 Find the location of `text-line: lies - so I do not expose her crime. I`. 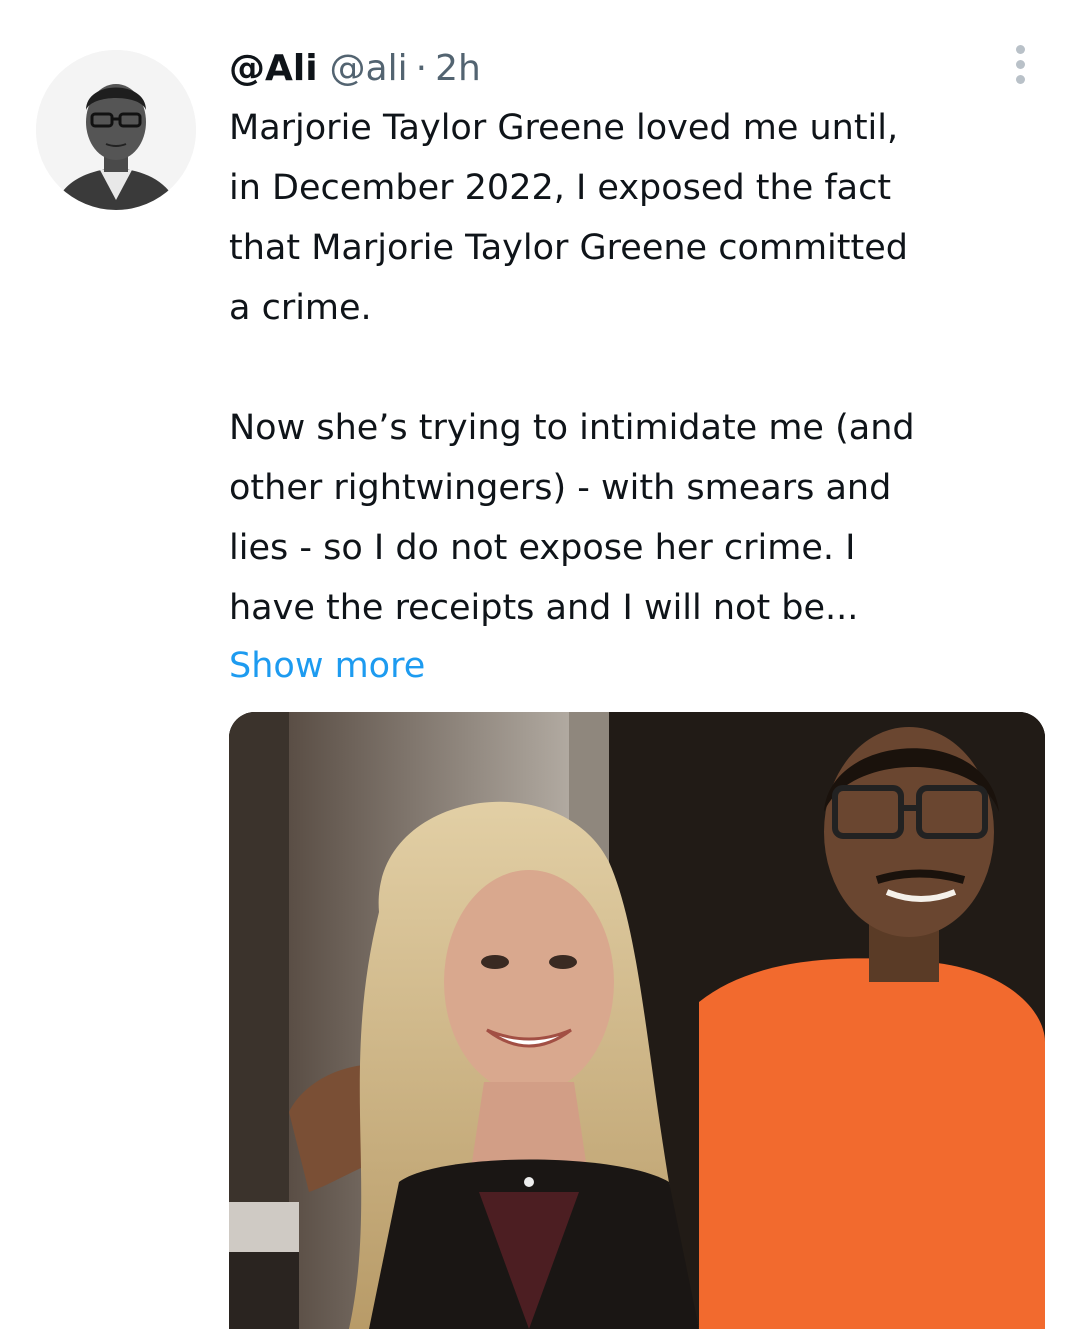

text-line: lies - so I do not expose her crime. I is located at coordinates (542, 548).